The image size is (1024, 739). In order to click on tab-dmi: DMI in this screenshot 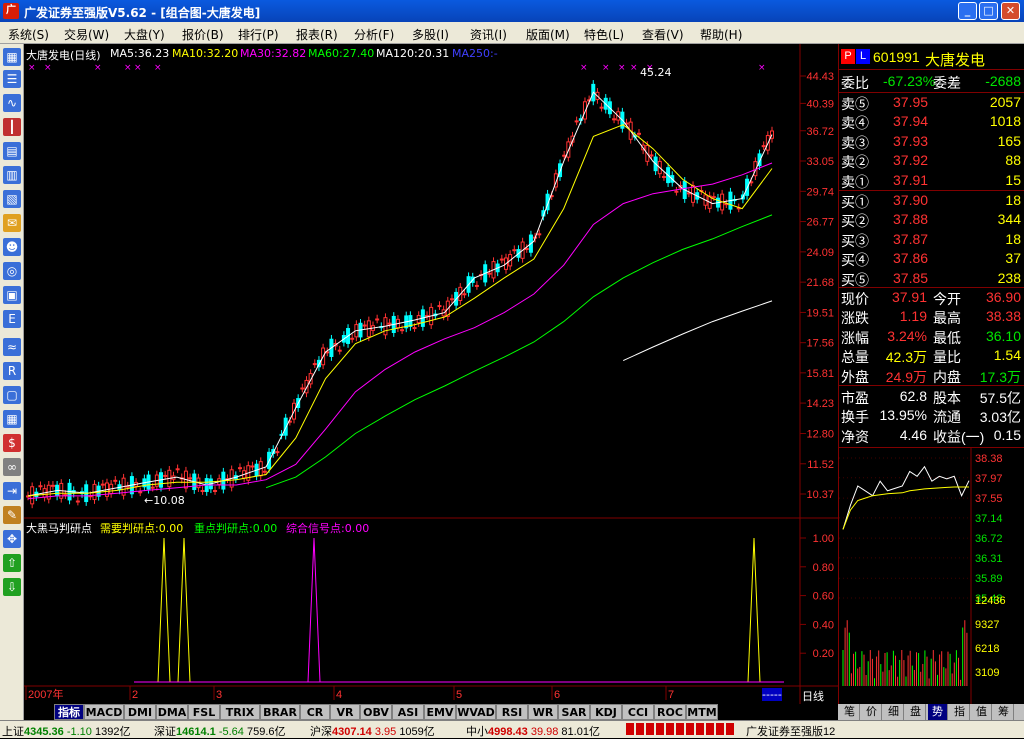, I will do `click(140, 712)`.